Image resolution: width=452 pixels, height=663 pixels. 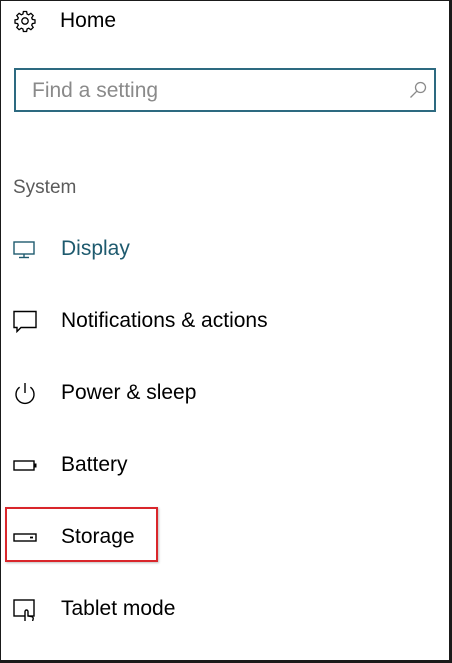 What do you see at coordinates (164, 320) in the screenshot?
I see `nav-item-label: Notifications & actions` at bounding box center [164, 320].